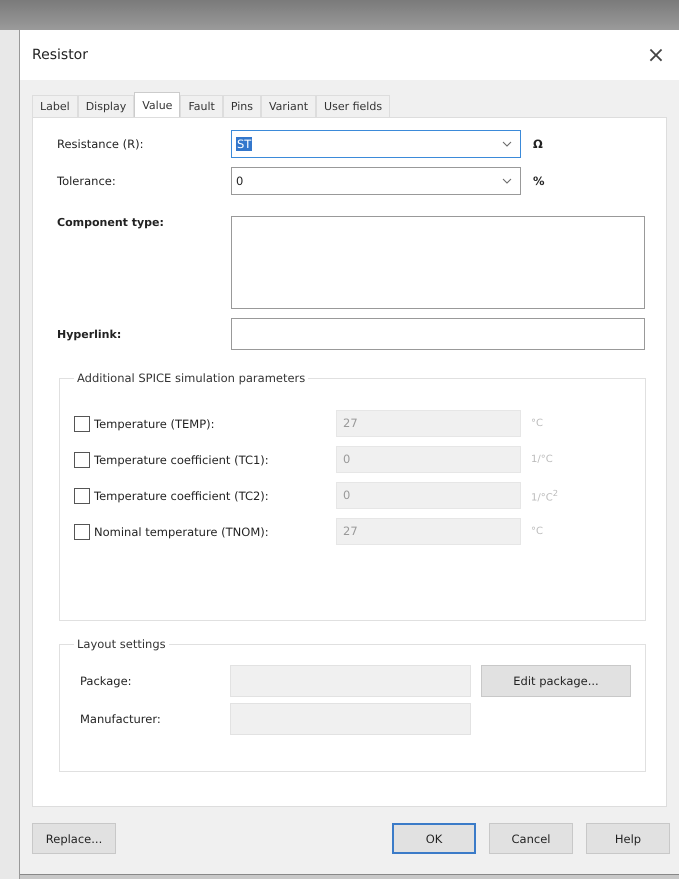  I want to click on tab: Value, so click(157, 104).